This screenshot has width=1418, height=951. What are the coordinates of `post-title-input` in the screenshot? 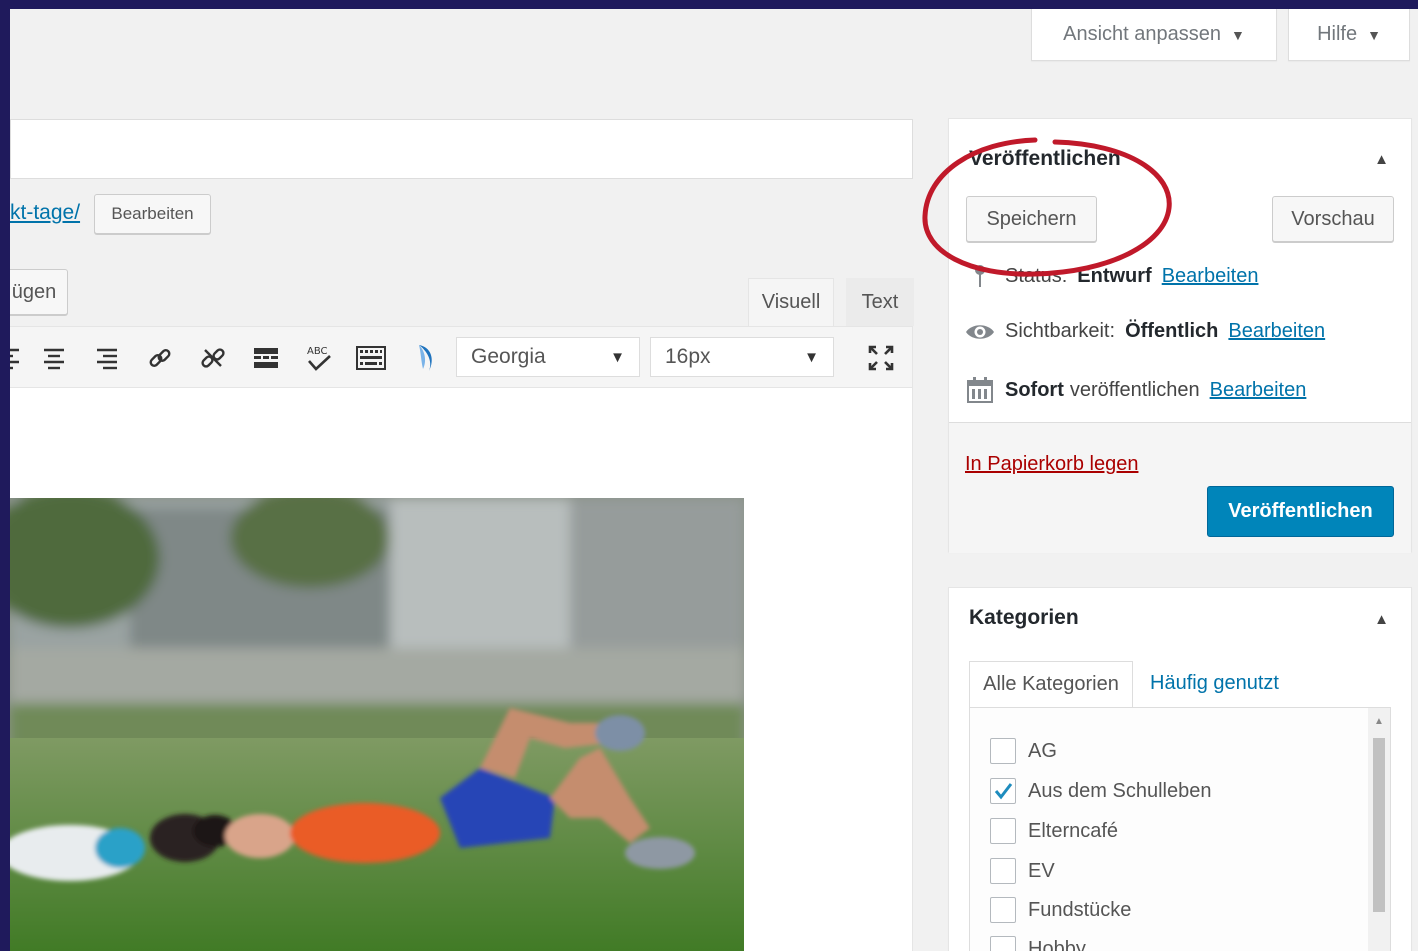 It's located at (461, 149).